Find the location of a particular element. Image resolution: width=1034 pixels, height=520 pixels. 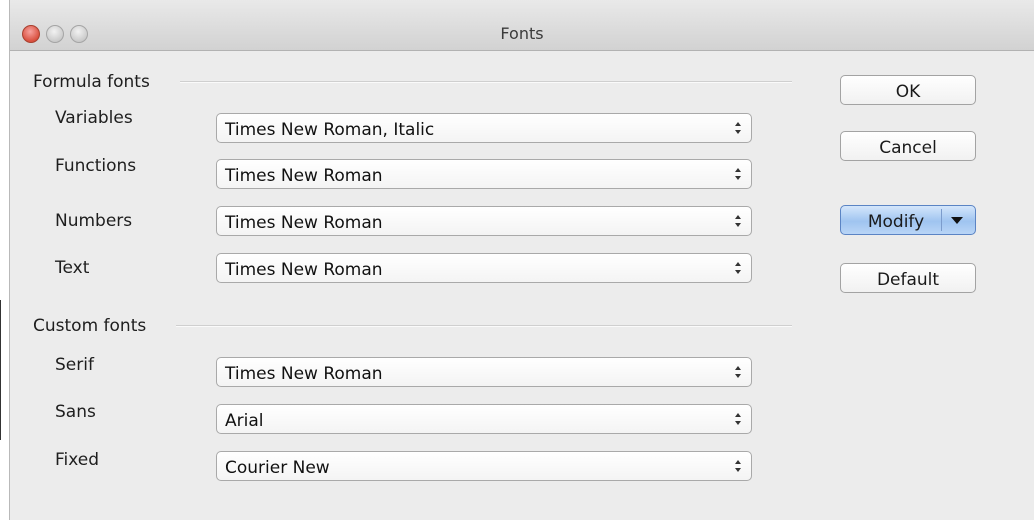

cancel-button-label: Cancel is located at coordinates (908, 148).